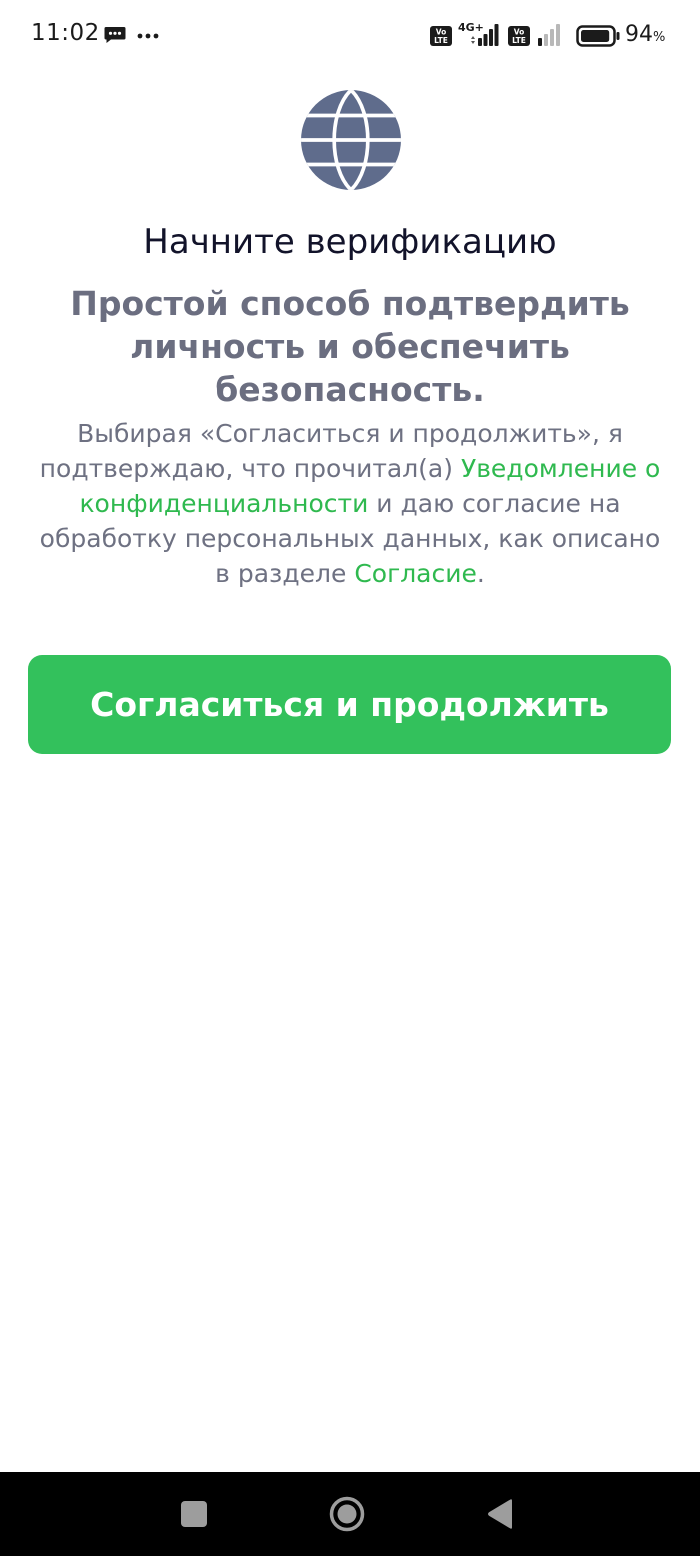  Describe the element at coordinates (351, 140) in the screenshot. I see `globe-icon` at that location.